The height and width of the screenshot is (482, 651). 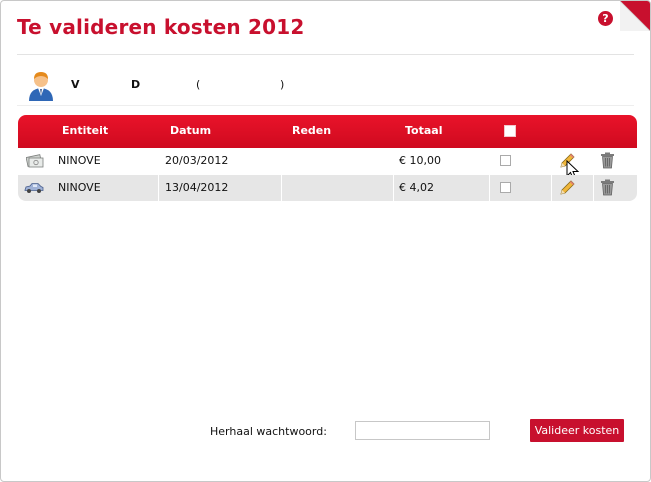 What do you see at coordinates (422, 430) in the screenshot?
I see `password-input` at bounding box center [422, 430].